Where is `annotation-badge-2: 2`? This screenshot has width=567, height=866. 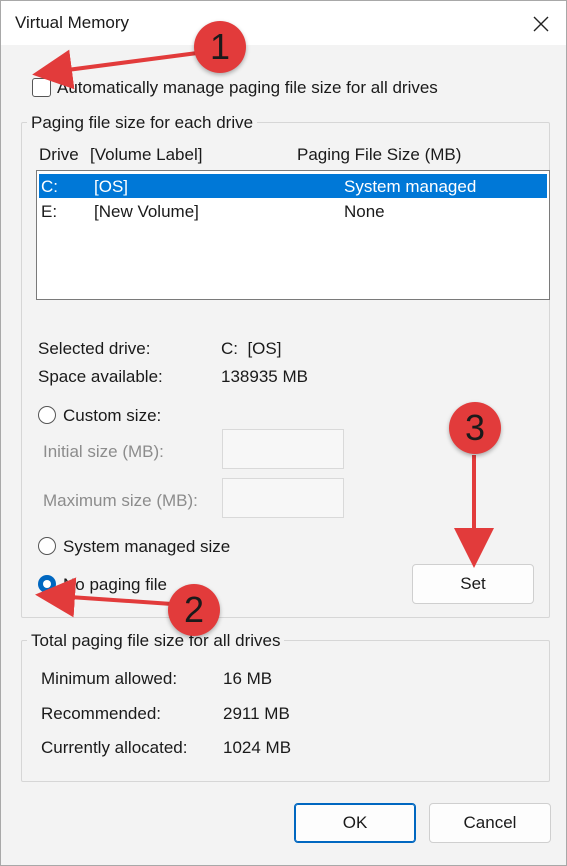
annotation-badge-2: 2 is located at coordinates (194, 610).